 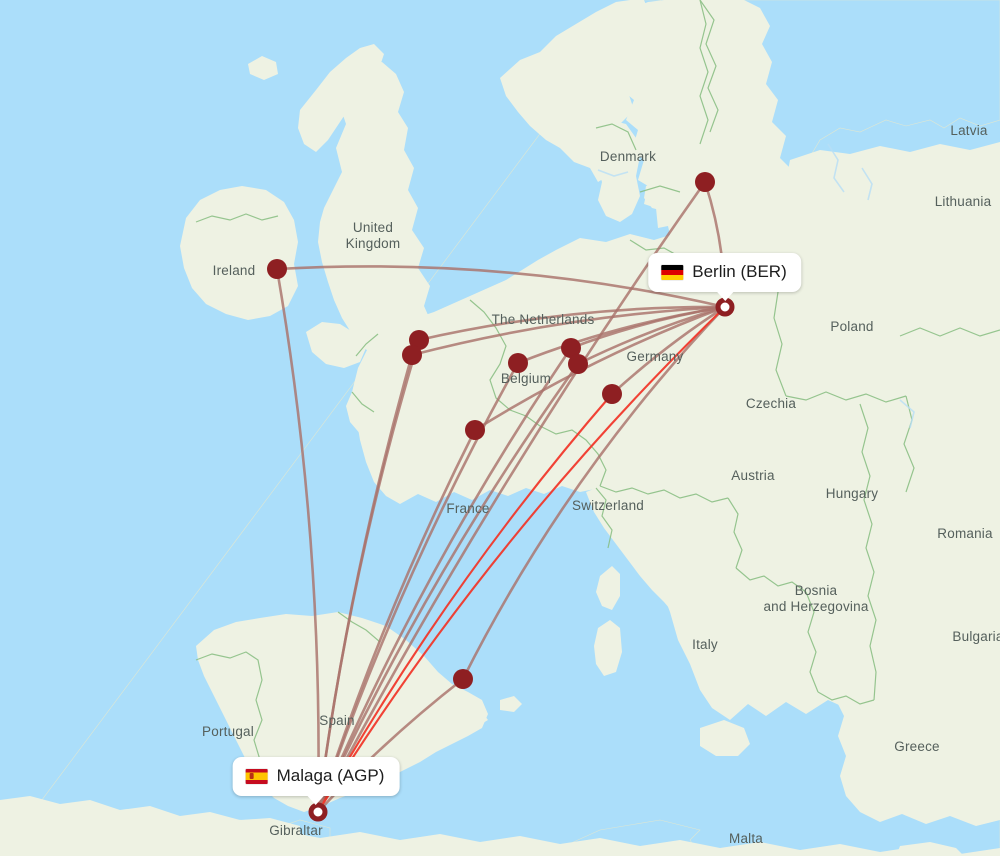 What do you see at coordinates (672, 272) in the screenshot?
I see `germany-flag-icon` at bounding box center [672, 272].